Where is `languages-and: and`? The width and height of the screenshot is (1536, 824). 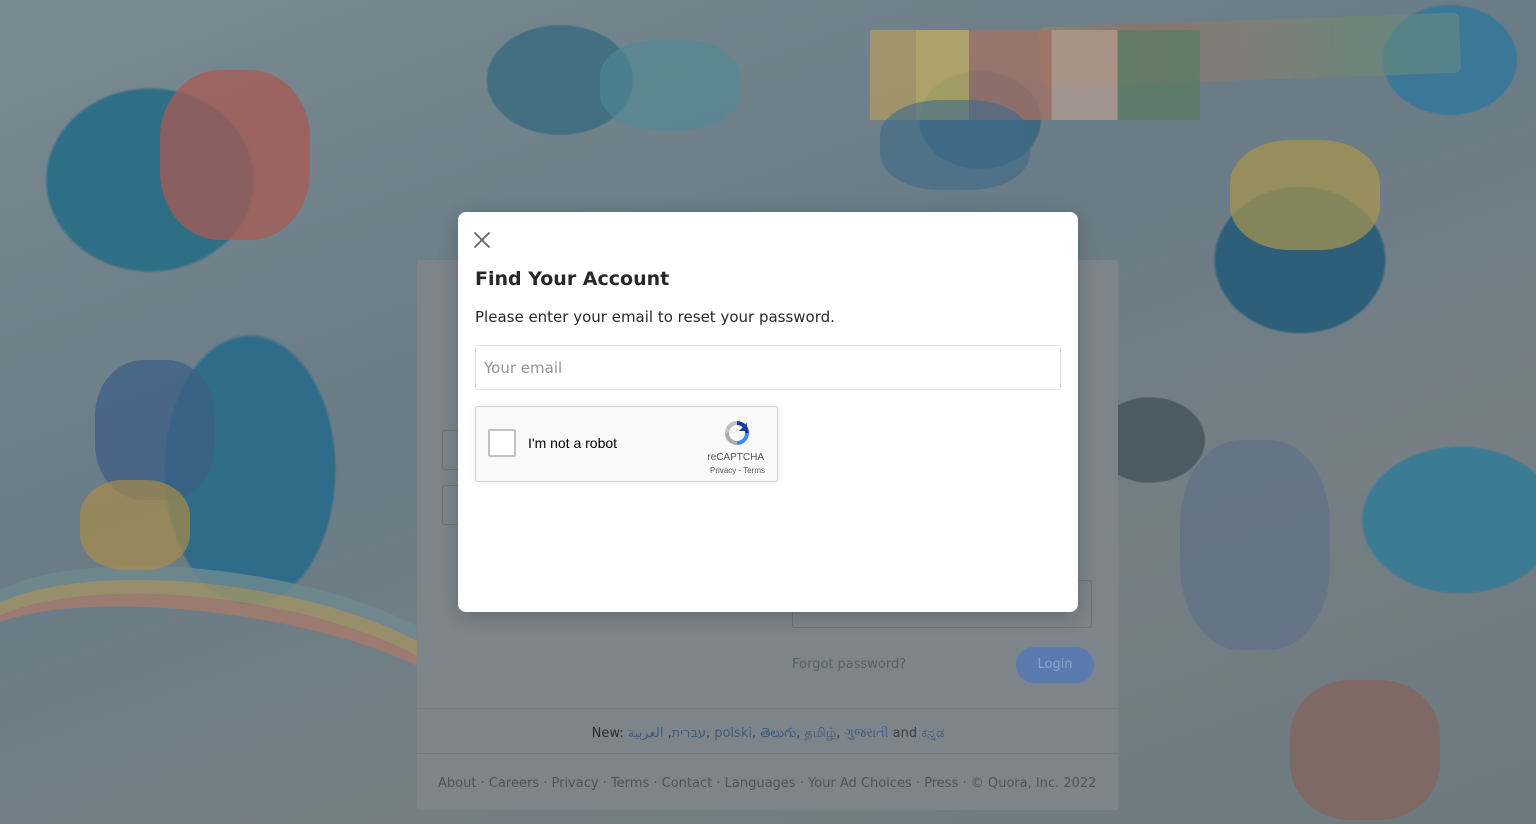
languages-and: and is located at coordinates (905, 733).